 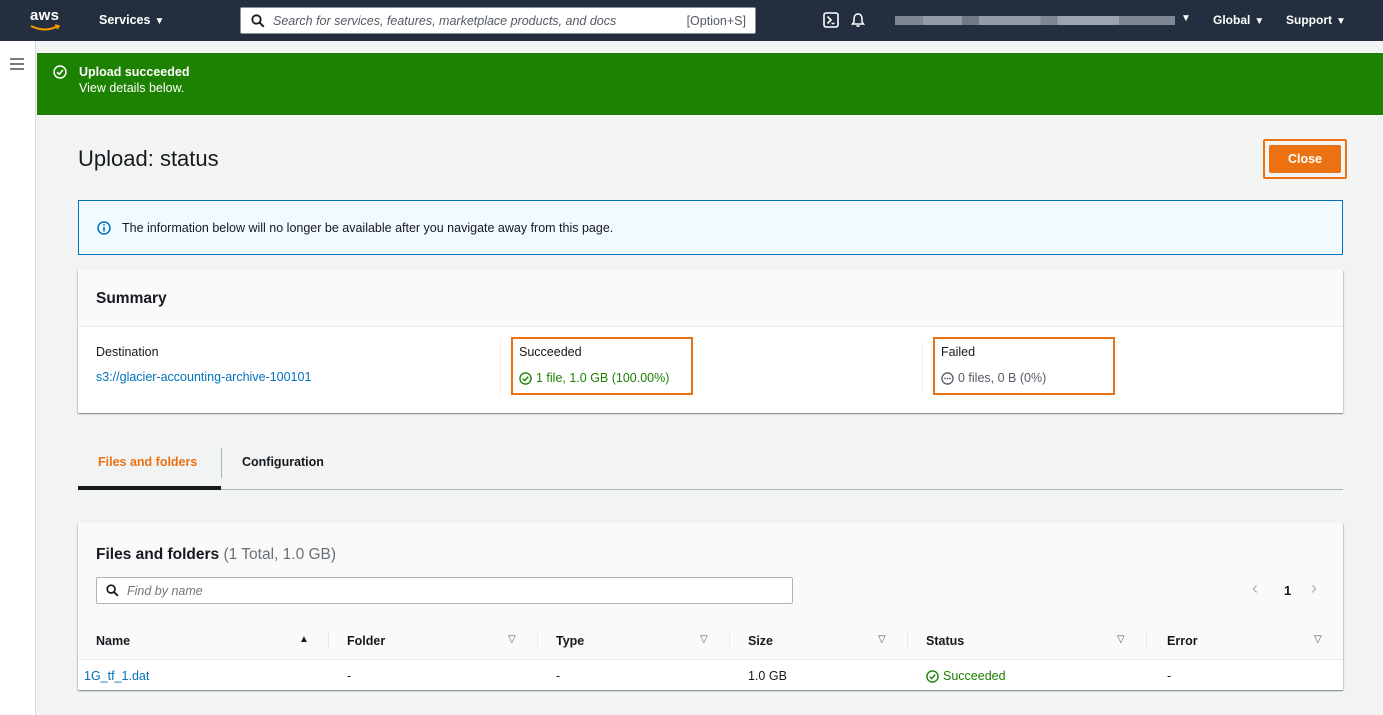 What do you see at coordinates (1035, 20) in the screenshot?
I see `account-menu` at bounding box center [1035, 20].